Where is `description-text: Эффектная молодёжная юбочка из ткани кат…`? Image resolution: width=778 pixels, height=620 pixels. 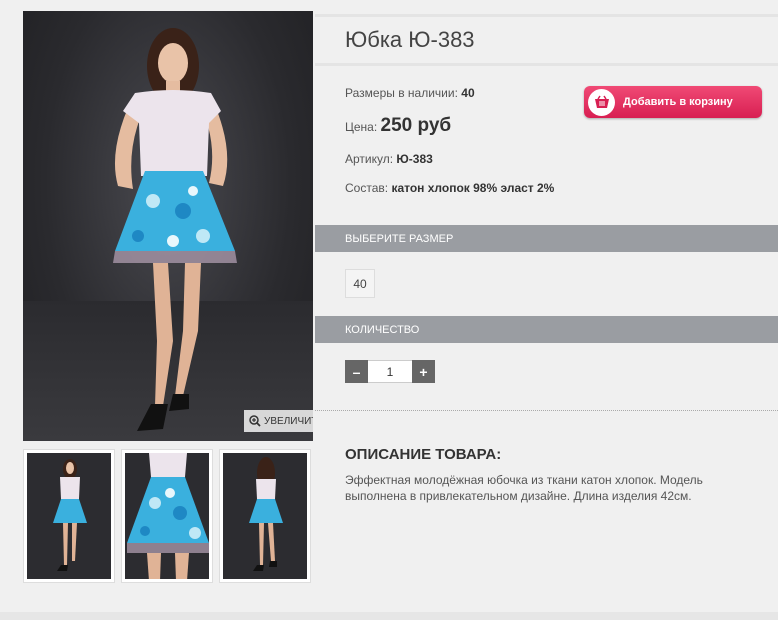 description-text: Эффектная молодёжная юбочка из ткани кат… is located at coordinates (524, 488).